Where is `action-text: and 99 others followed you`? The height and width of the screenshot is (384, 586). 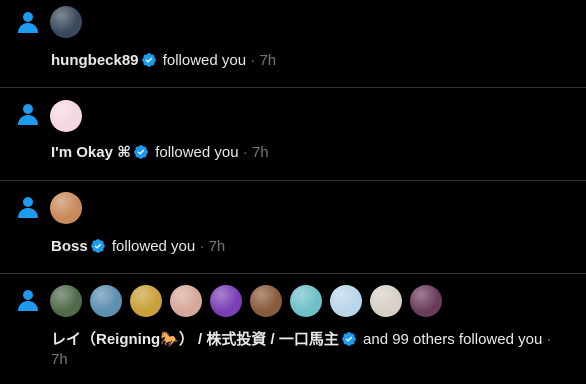
action-text: and 99 others followed you is located at coordinates (453, 339).